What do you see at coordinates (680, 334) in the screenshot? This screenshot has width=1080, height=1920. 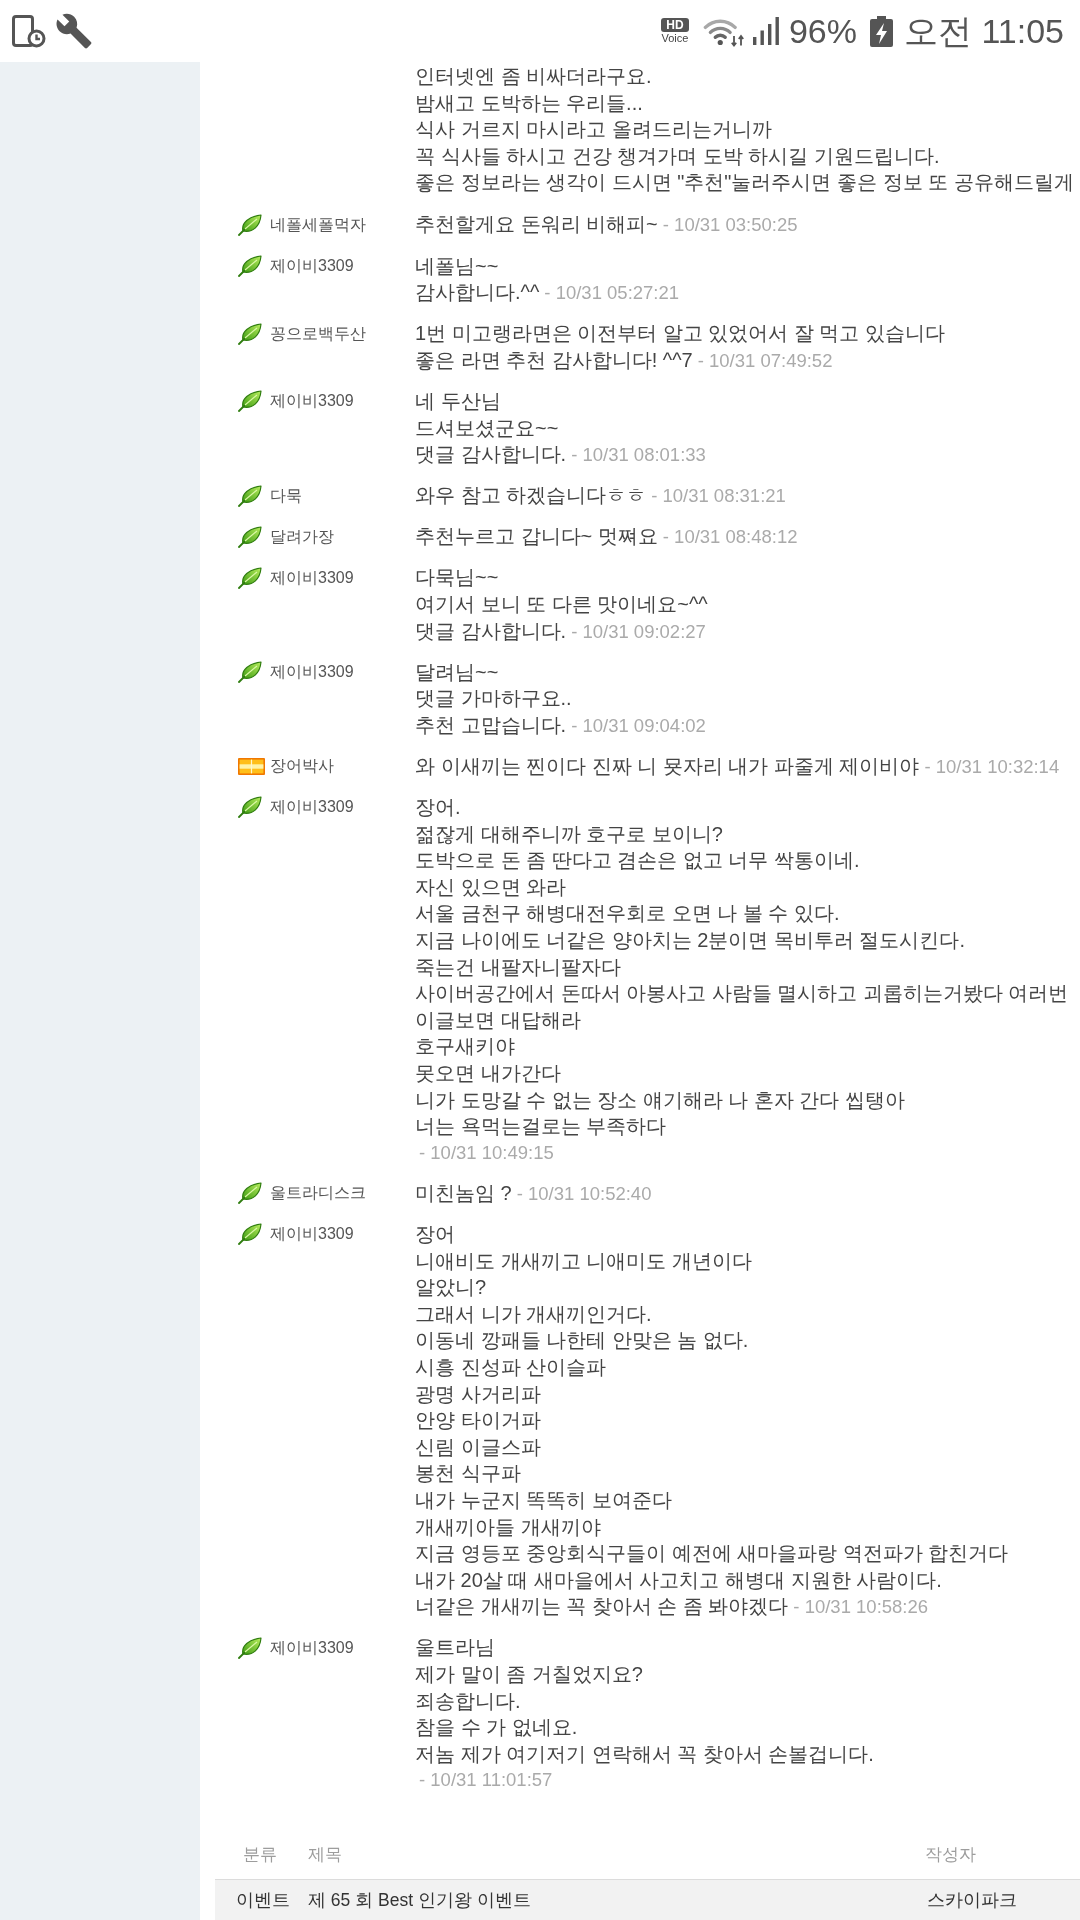 I see `comment-line: 1번 미고랭라면은 이전부터 알고 있었어서 잘 먹고 있습니다` at bounding box center [680, 334].